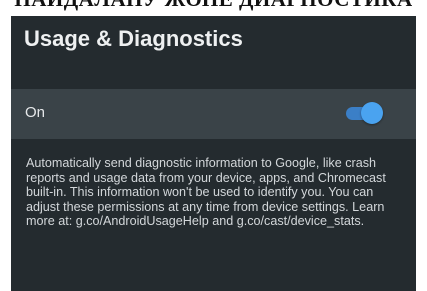 The height and width of the screenshot is (291, 427). What do you see at coordinates (35, 112) in the screenshot?
I see `toggle-label: On` at bounding box center [35, 112].